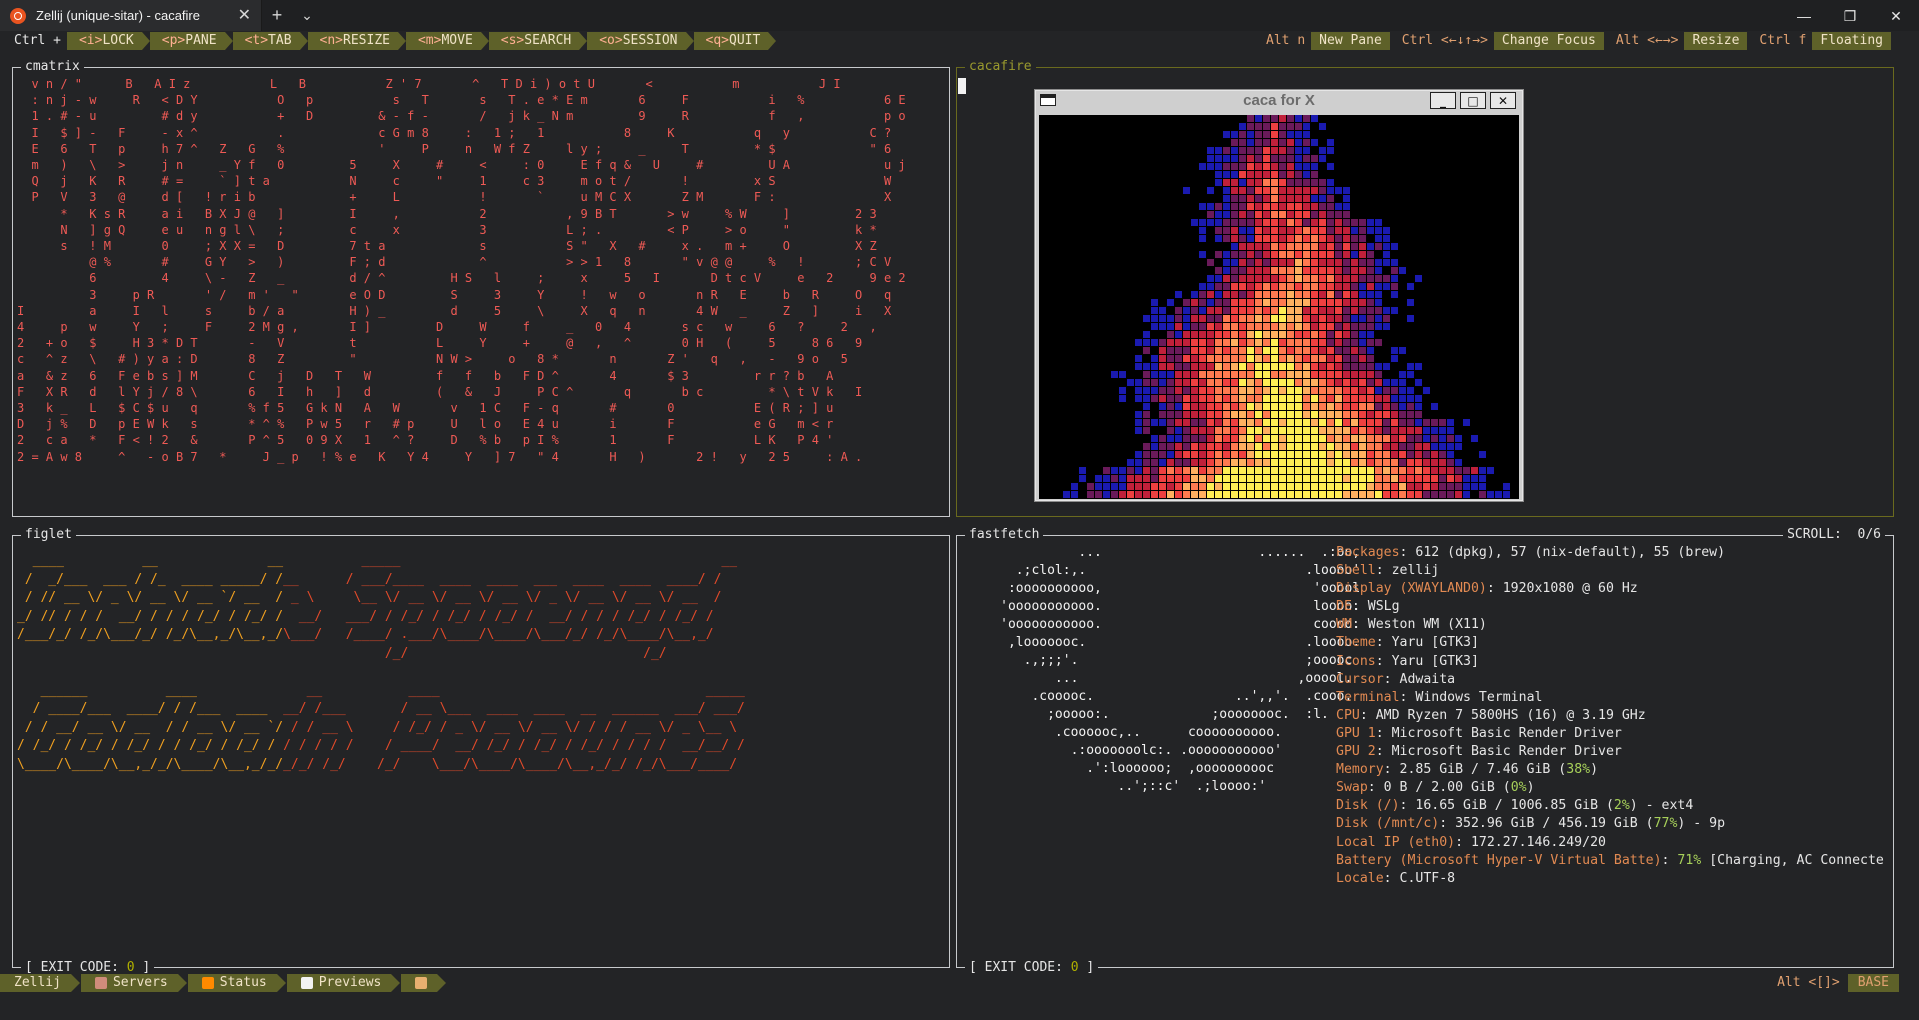 The width and height of the screenshot is (1919, 1020). Describe the element at coordinates (1850, 16) in the screenshot. I see `restore-button: ❐` at that location.